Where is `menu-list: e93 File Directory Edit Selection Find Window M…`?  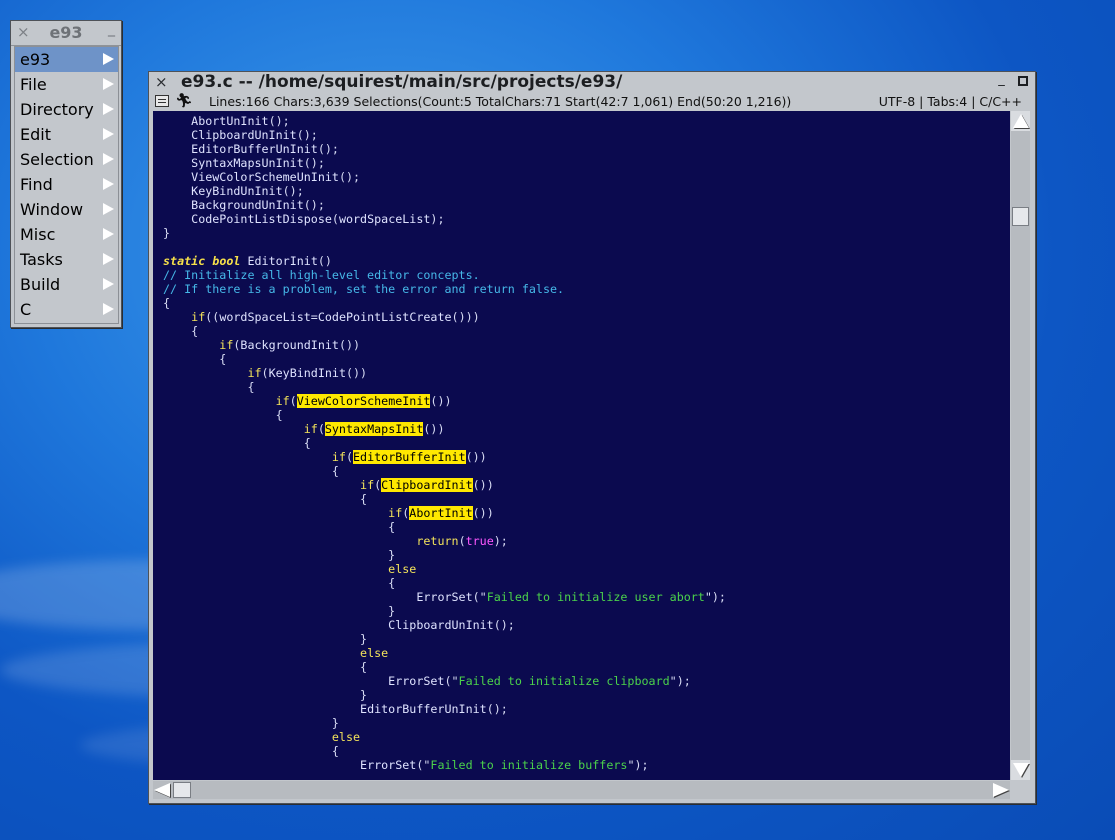
menu-list: e93 File Directory Edit Selection Find Window M… is located at coordinates (66, 185).